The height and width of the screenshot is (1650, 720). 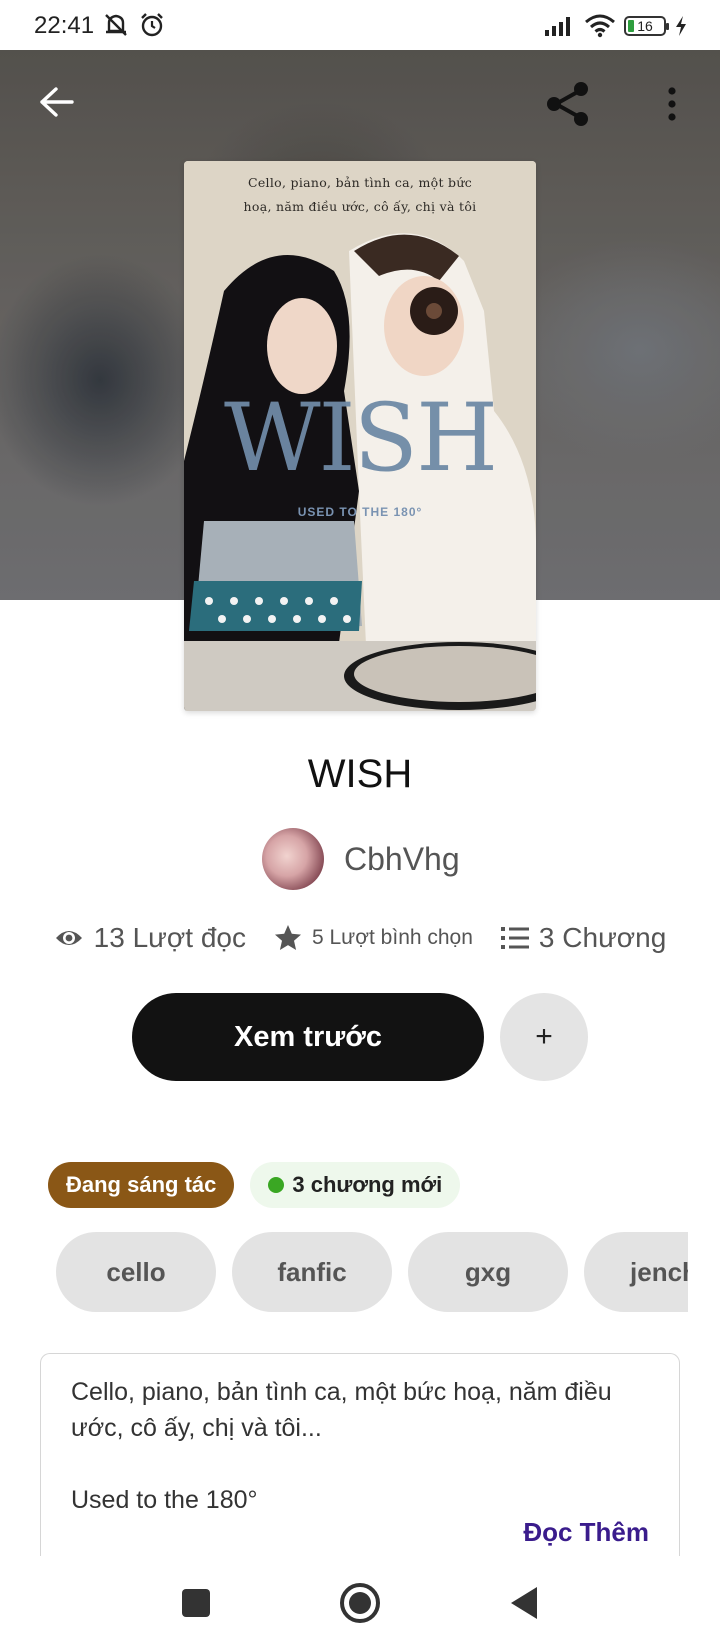 I want to click on reads-stat: 13 Lượt đọc, so click(x=150, y=938).